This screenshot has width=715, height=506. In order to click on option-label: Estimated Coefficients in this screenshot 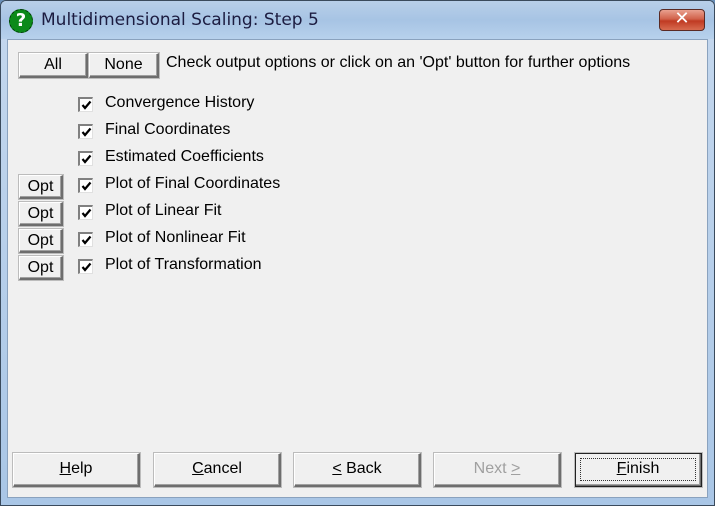, I will do `click(184, 157)`.